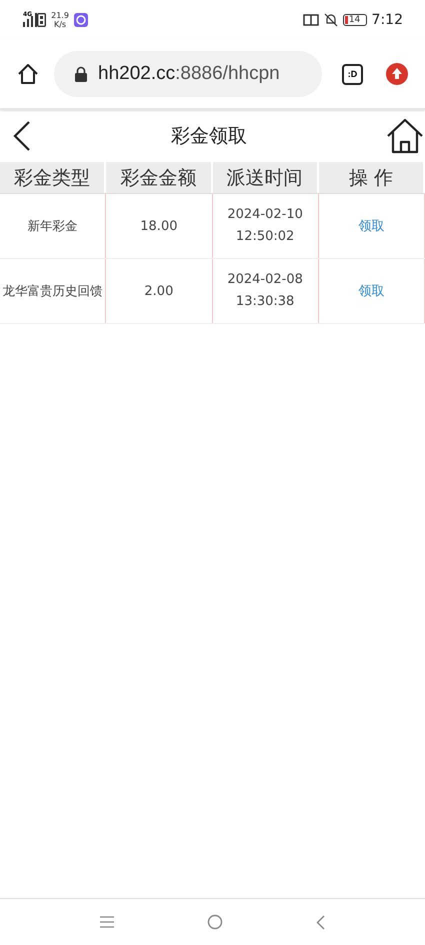 This screenshot has height=945, width=425. Describe the element at coordinates (352, 74) in the screenshot. I see `tabs-button: :D` at that location.